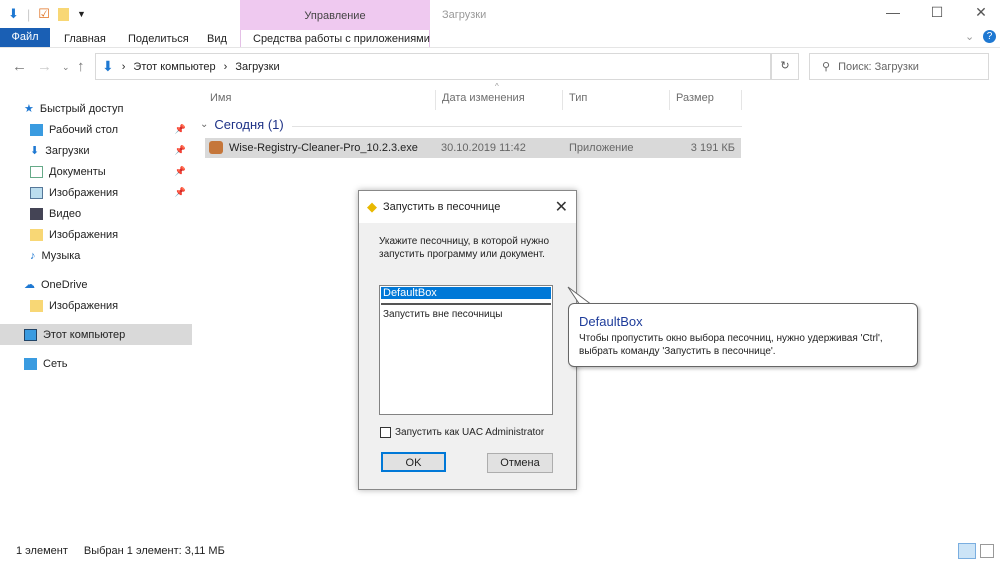 The height and width of the screenshot is (562, 1000). Describe the element at coordinates (413, 462) in the screenshot. I see `ok-button: OK` at that location.